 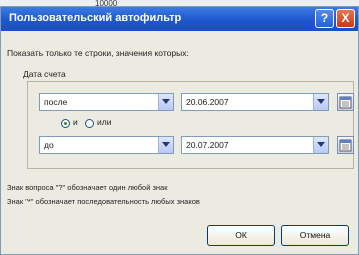 What do you see at coordinates (106, 102) in the screenshot?
I see `operator1-select: после` at bounding box center [106, 102].